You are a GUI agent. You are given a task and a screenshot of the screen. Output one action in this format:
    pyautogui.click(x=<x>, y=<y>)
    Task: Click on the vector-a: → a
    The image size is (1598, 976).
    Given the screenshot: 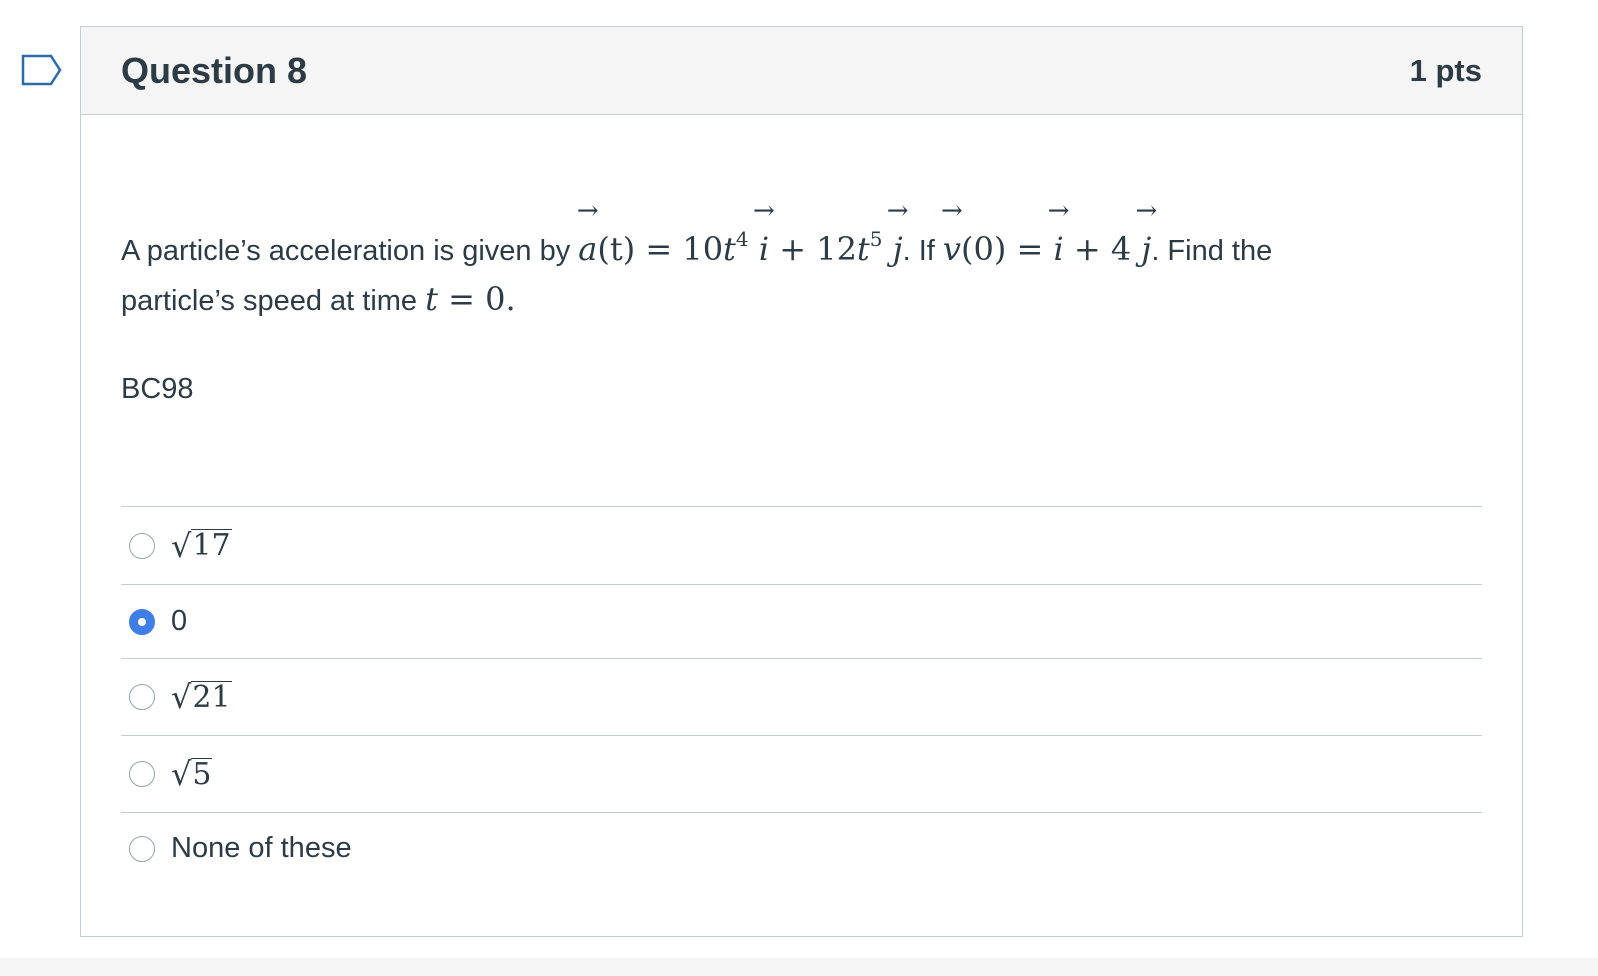 What is the action you would take?
    pyautogui.click(x=587, y=232)
    